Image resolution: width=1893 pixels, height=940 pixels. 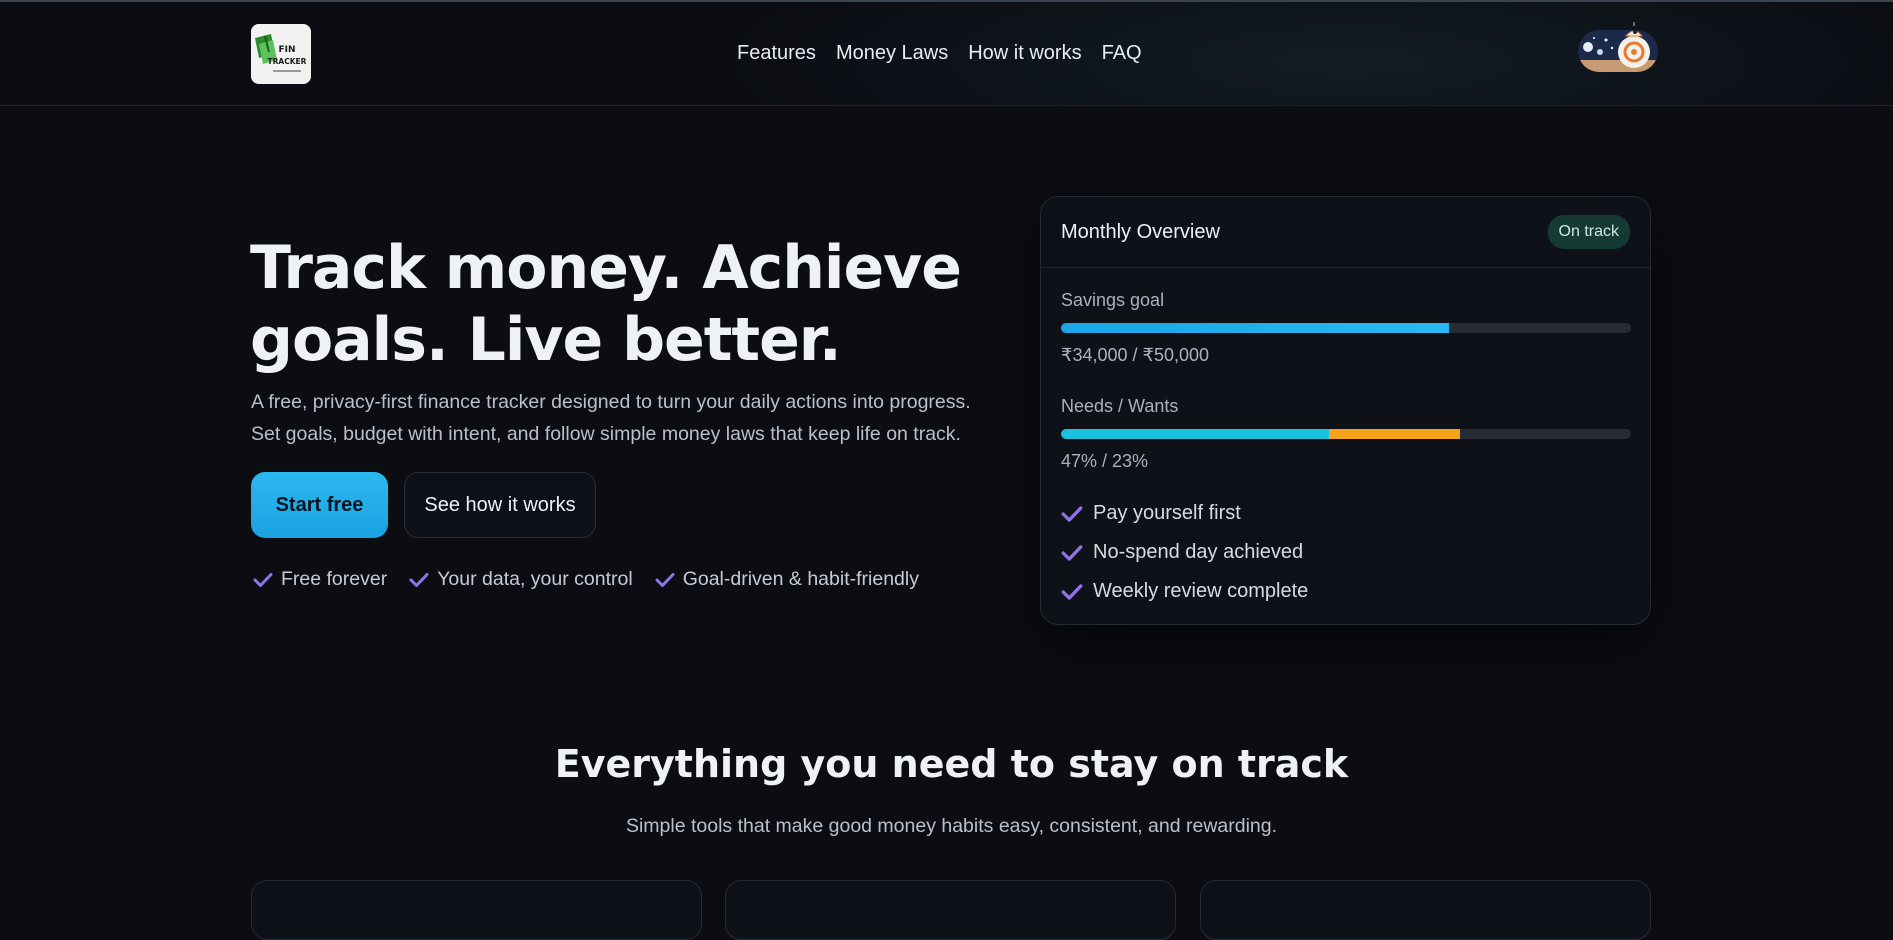 What do you see at coordinates (1588, 232) in the screenshot?
I see `status-badge: On track` at bounding box center [1588, 232].